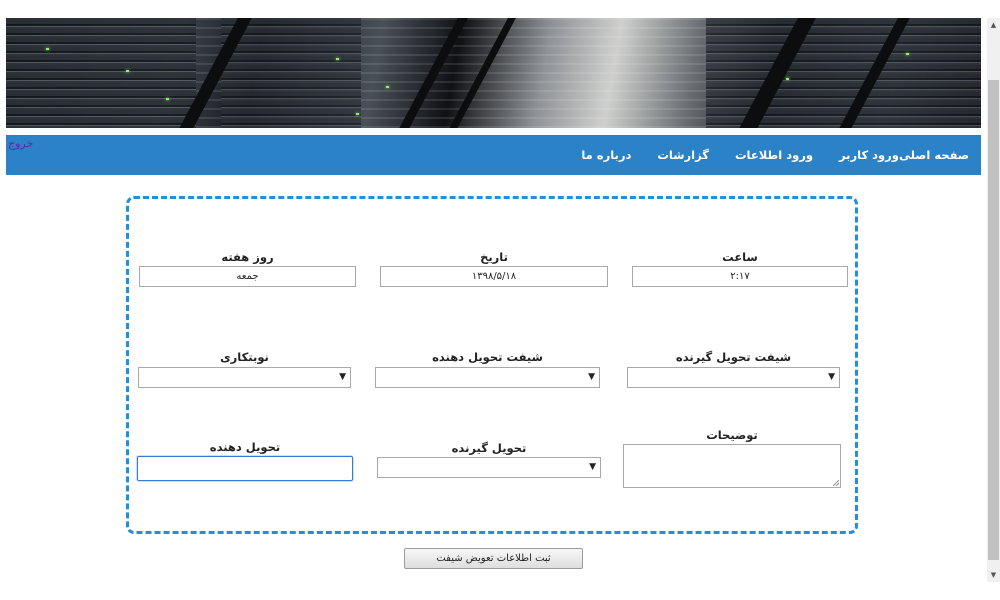  I want to click on page-scrollbar: ▲ ▼, so click(993, 300).